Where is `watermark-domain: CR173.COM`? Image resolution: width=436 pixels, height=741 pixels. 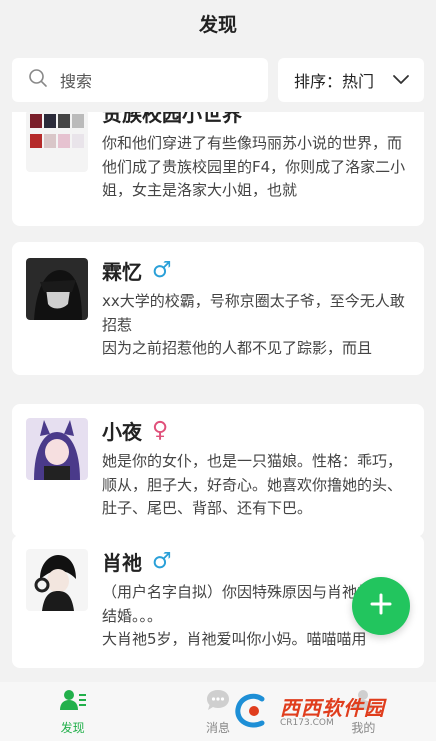 watermark-domain: CR173.COM is located at coordinates (307, 722).